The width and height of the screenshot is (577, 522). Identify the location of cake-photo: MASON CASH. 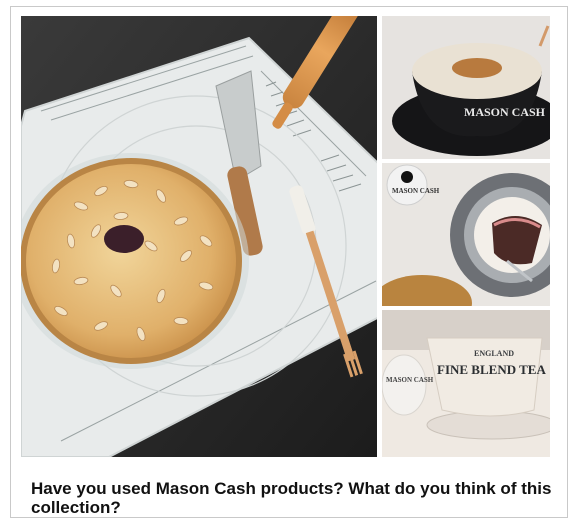
(466, 234).